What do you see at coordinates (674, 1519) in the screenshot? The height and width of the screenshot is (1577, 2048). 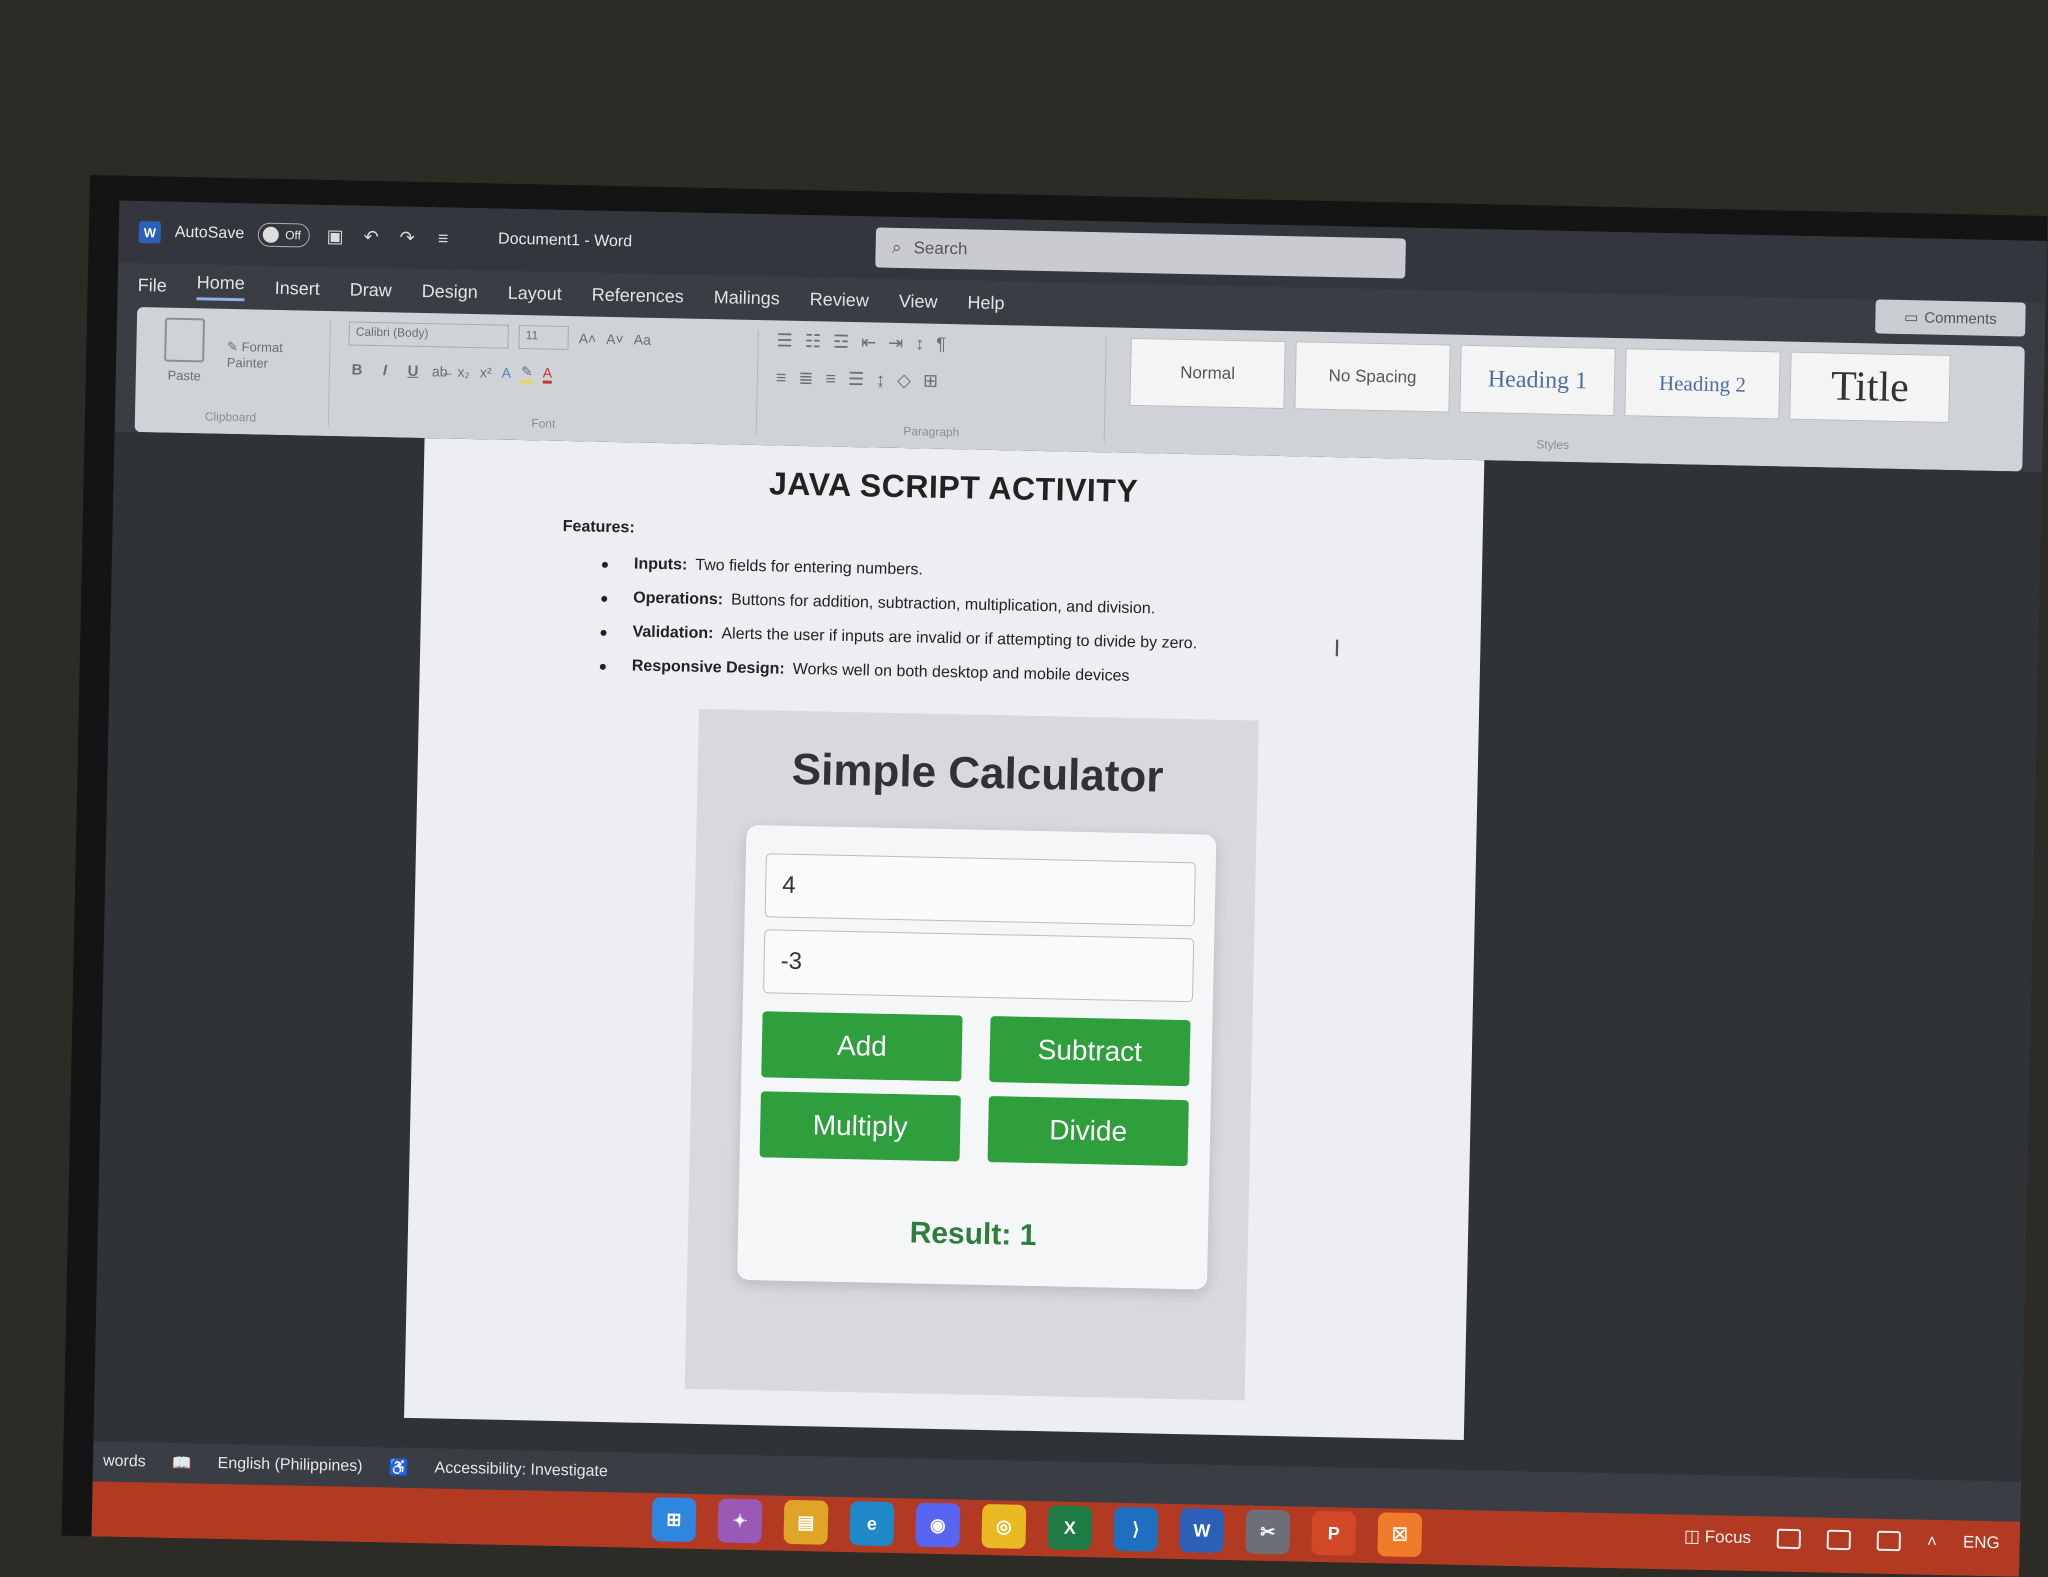 I see `start-icon: ⊞` at bounding box center [674, 1519].